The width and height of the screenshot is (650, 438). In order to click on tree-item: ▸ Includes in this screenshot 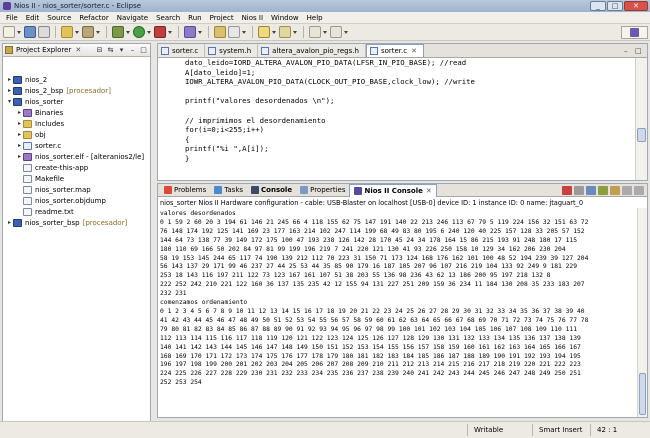, I will do `click(76, 123)`.